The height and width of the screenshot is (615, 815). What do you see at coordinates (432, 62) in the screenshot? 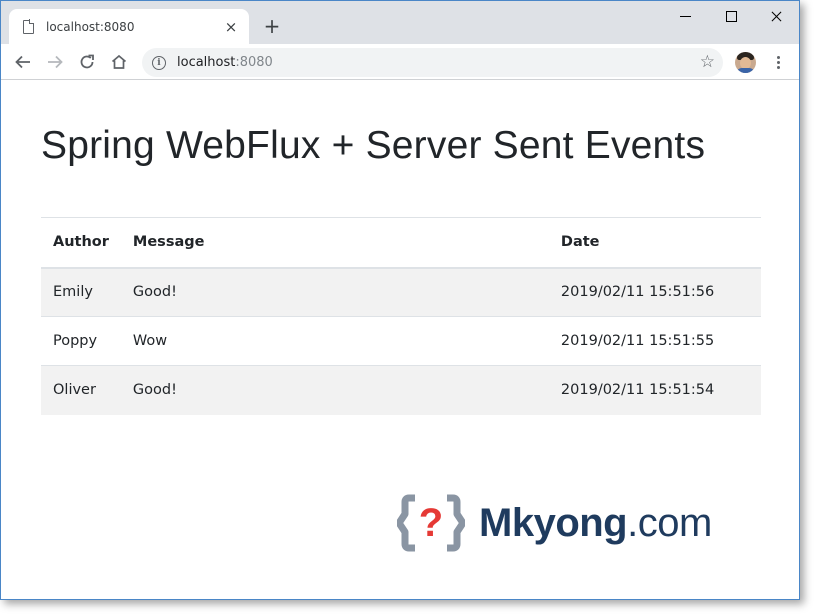
I see `address-bar: i localhost :8080 ☆` at bounding box center [432, 62].